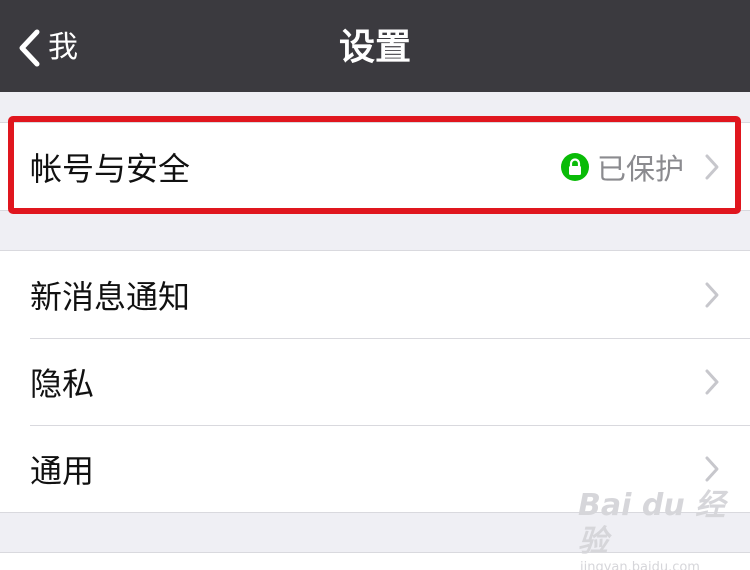  I want to click on page-title: 设置, so click(374, 47).